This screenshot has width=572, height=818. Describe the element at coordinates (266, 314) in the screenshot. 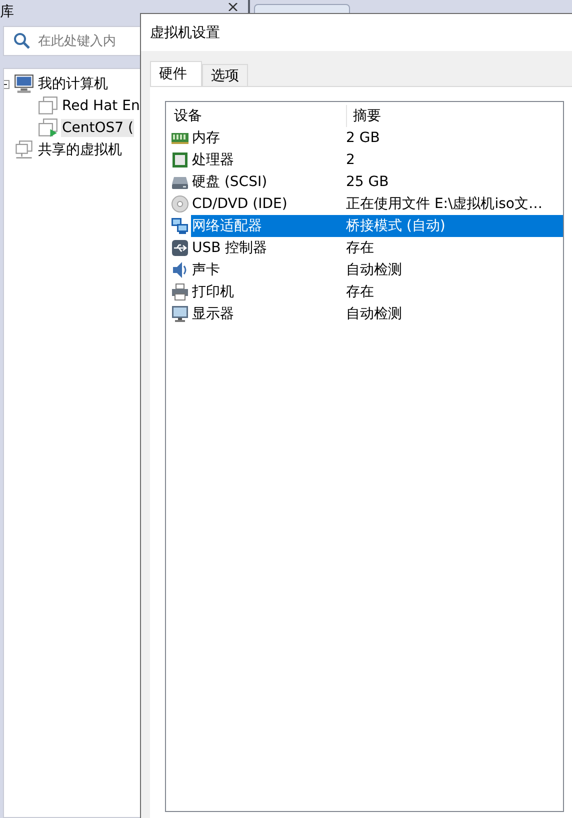

I see `device-name: 显示器` at that location.